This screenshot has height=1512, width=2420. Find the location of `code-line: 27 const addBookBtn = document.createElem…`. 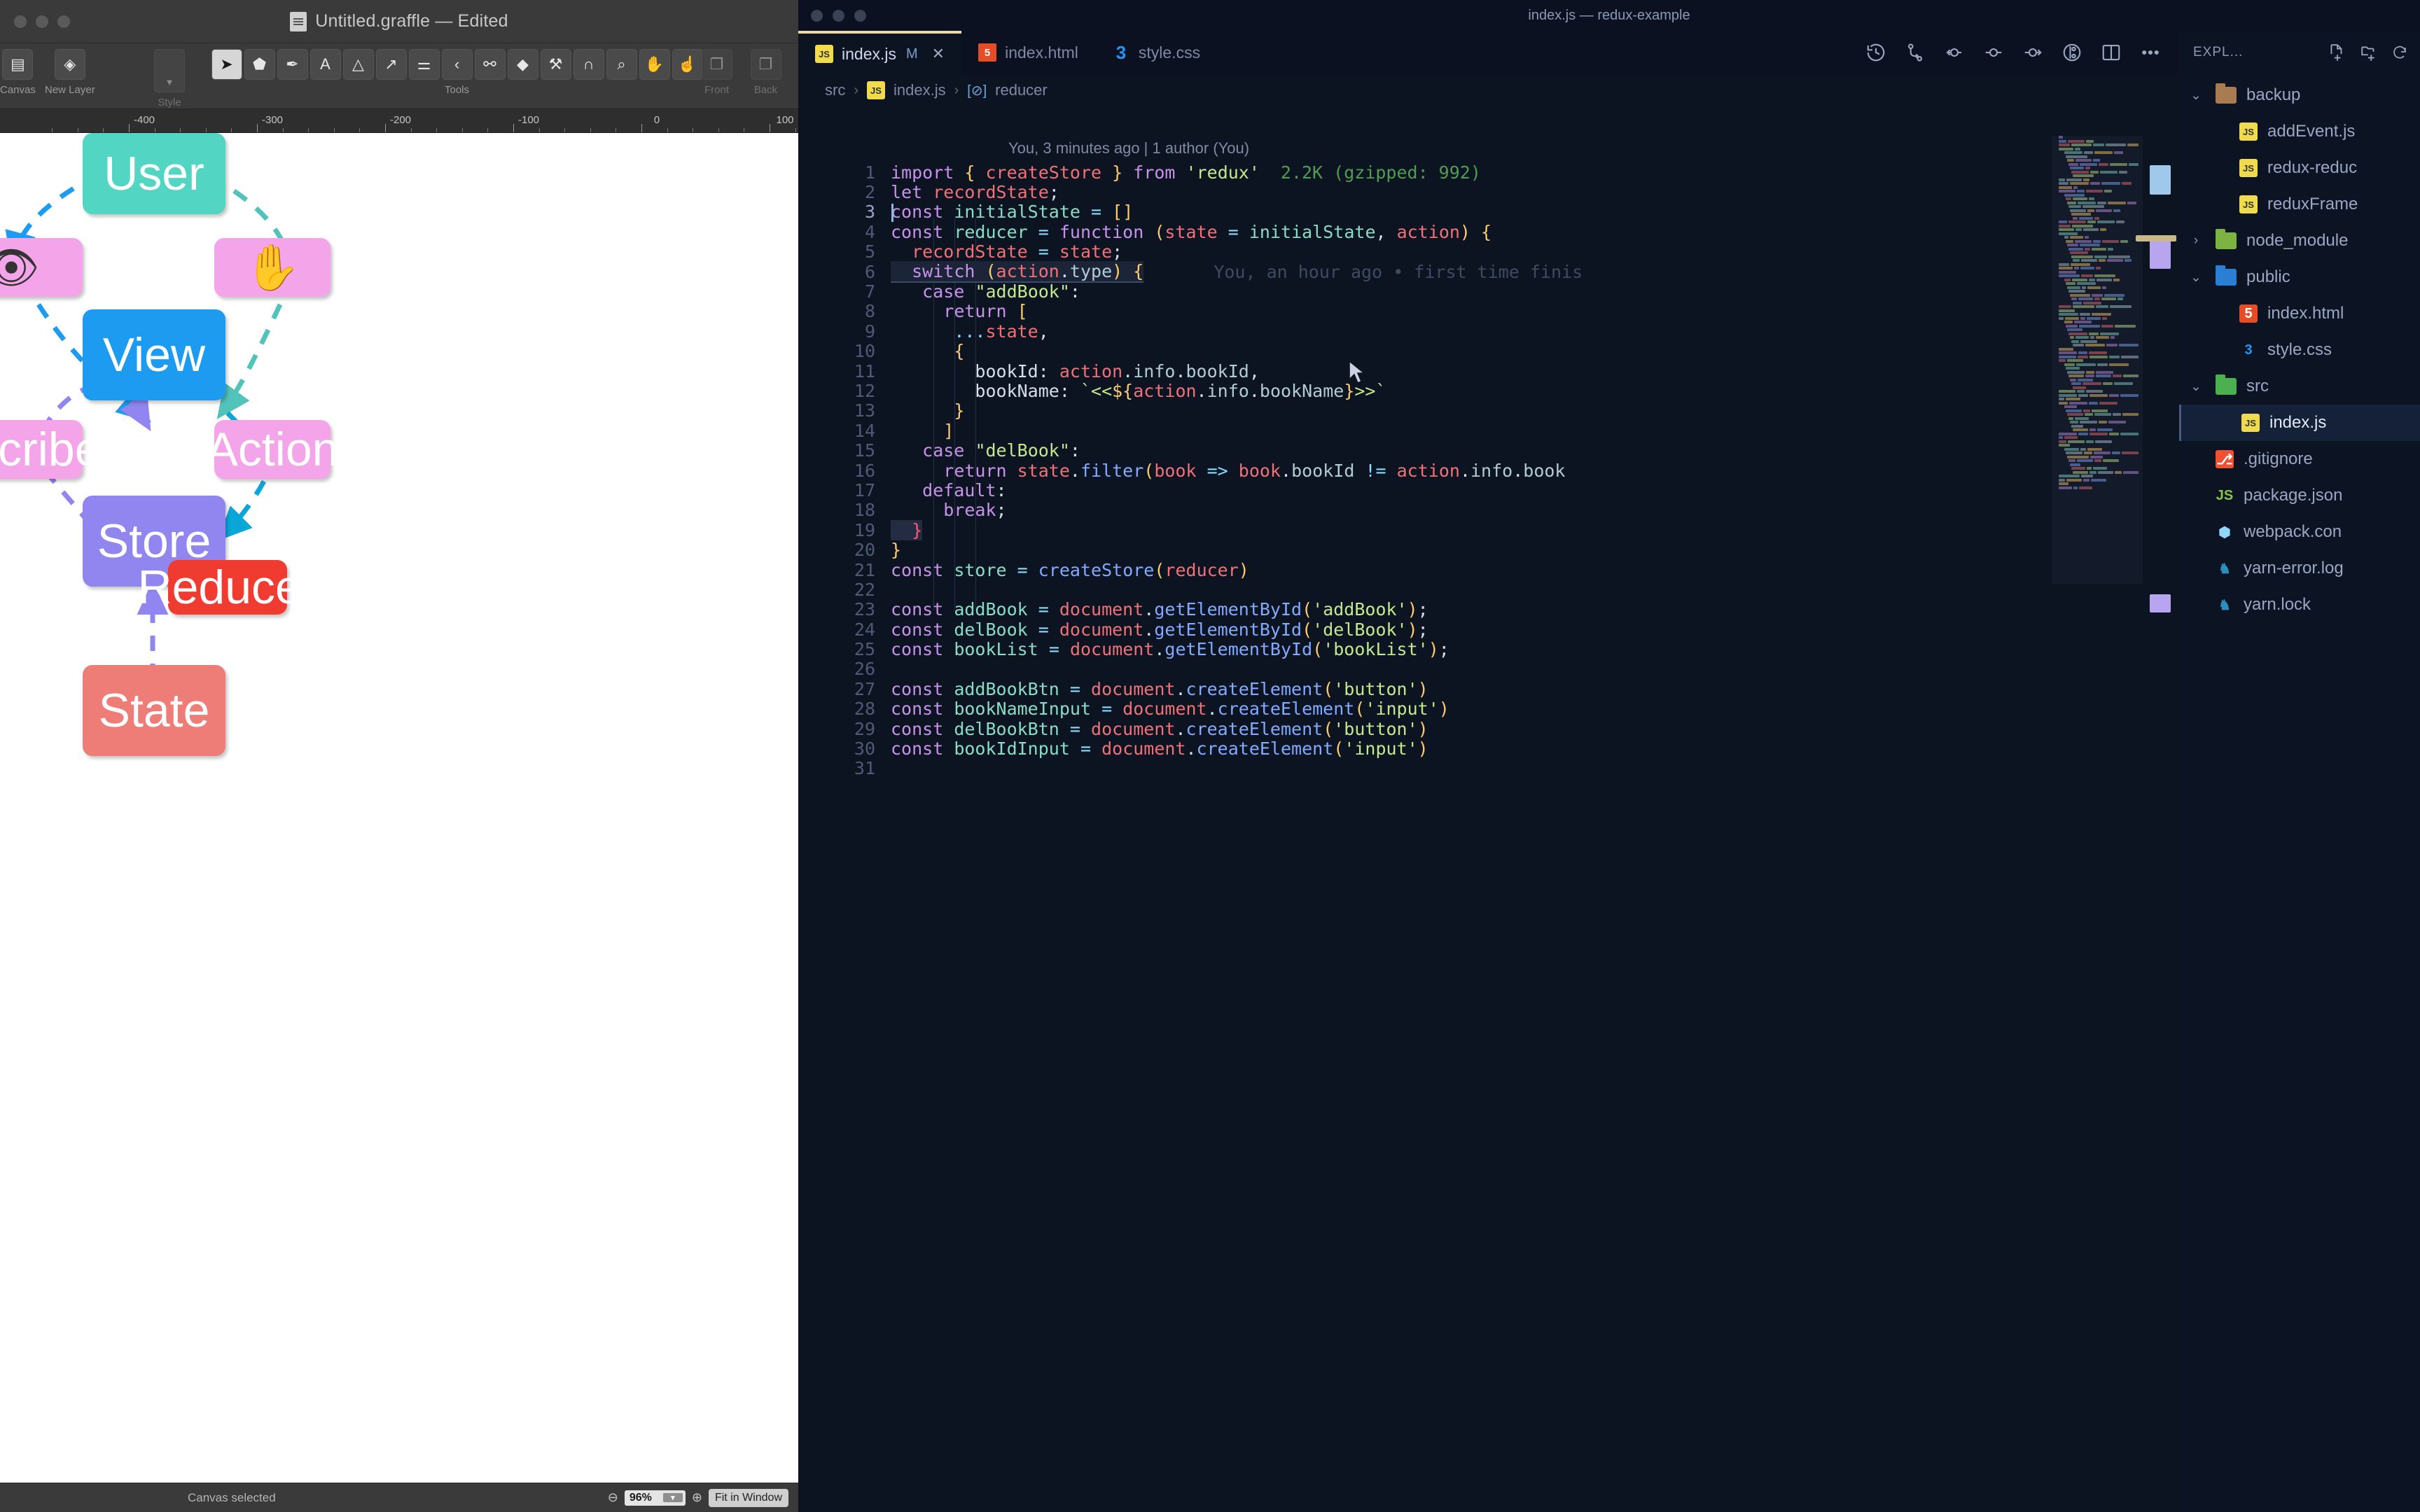

code-line: 27 const addBookBtn = document.createElem… is located at coordinates (1489, 689).